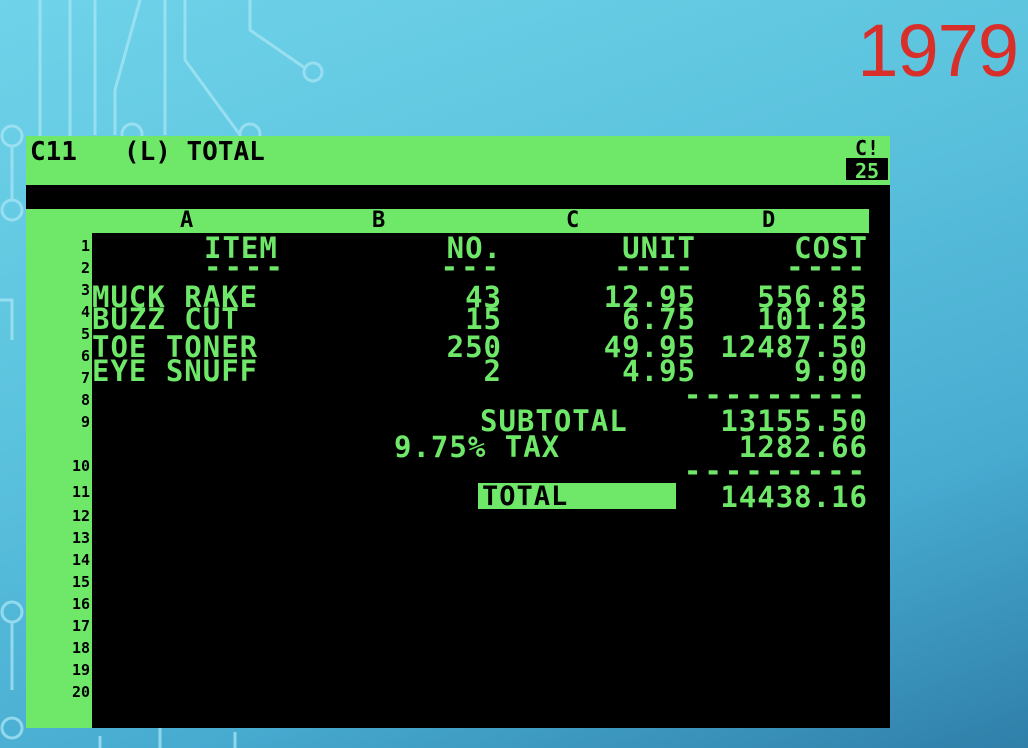 The width and height of the screenshot is (1028, 748). I want to click on row-number: 12, so click(59, 516).